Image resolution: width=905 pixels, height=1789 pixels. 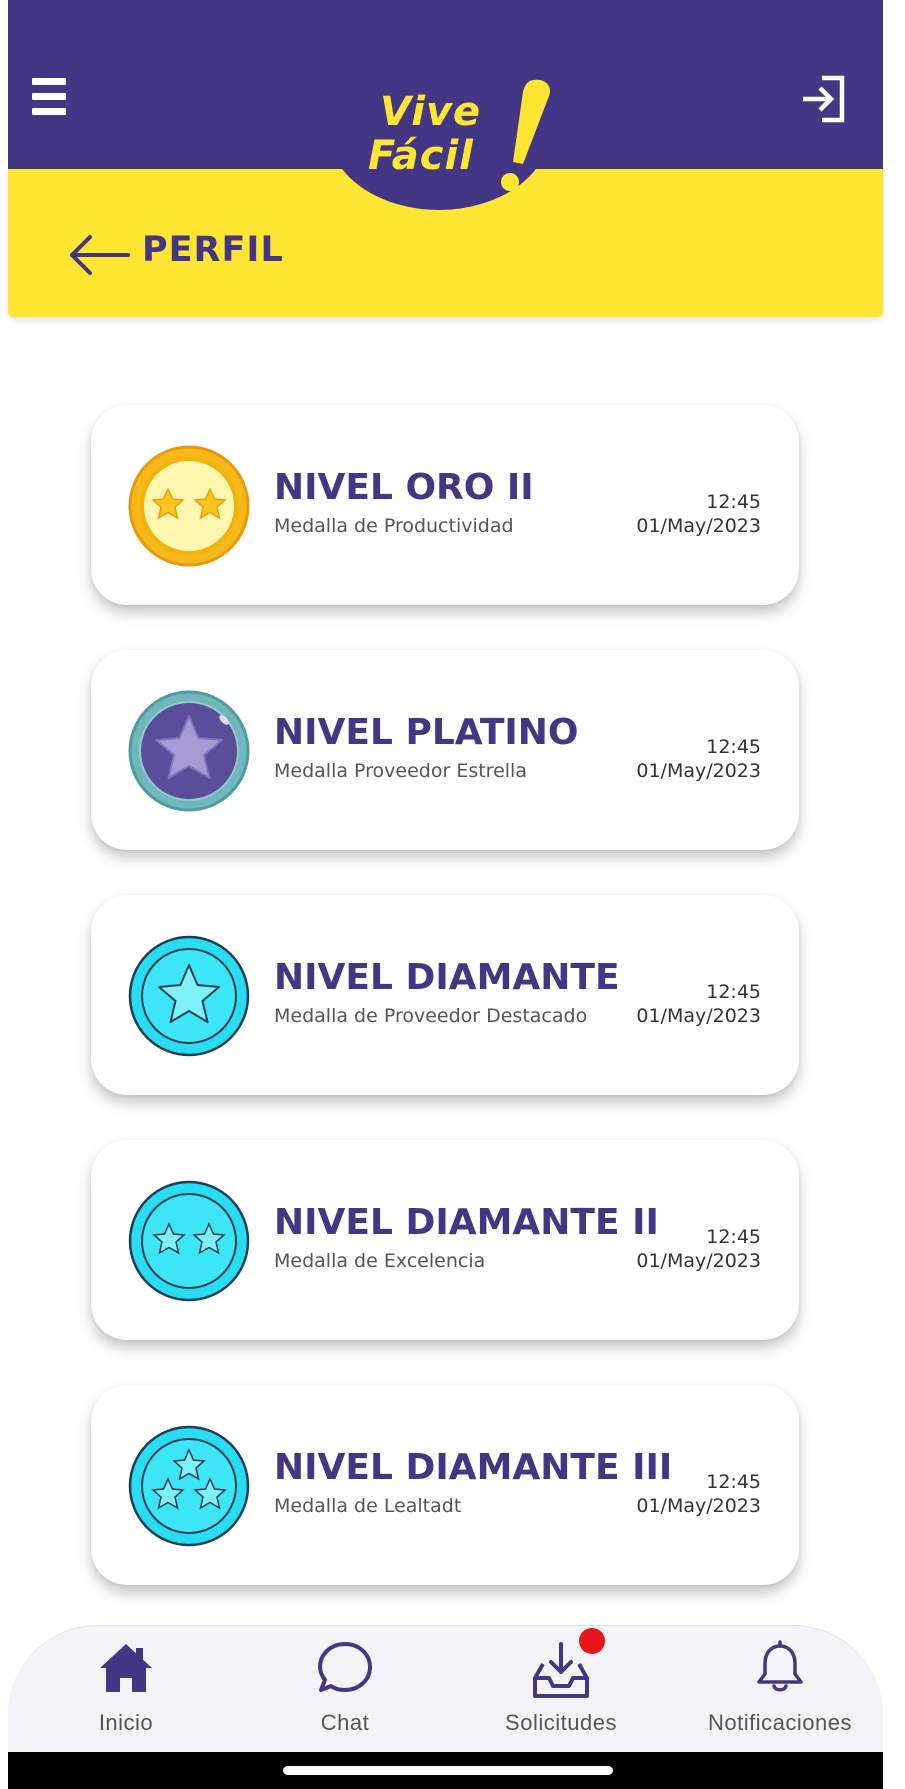 I want to click on back-arrow-icon, so click(x=98, y=256).